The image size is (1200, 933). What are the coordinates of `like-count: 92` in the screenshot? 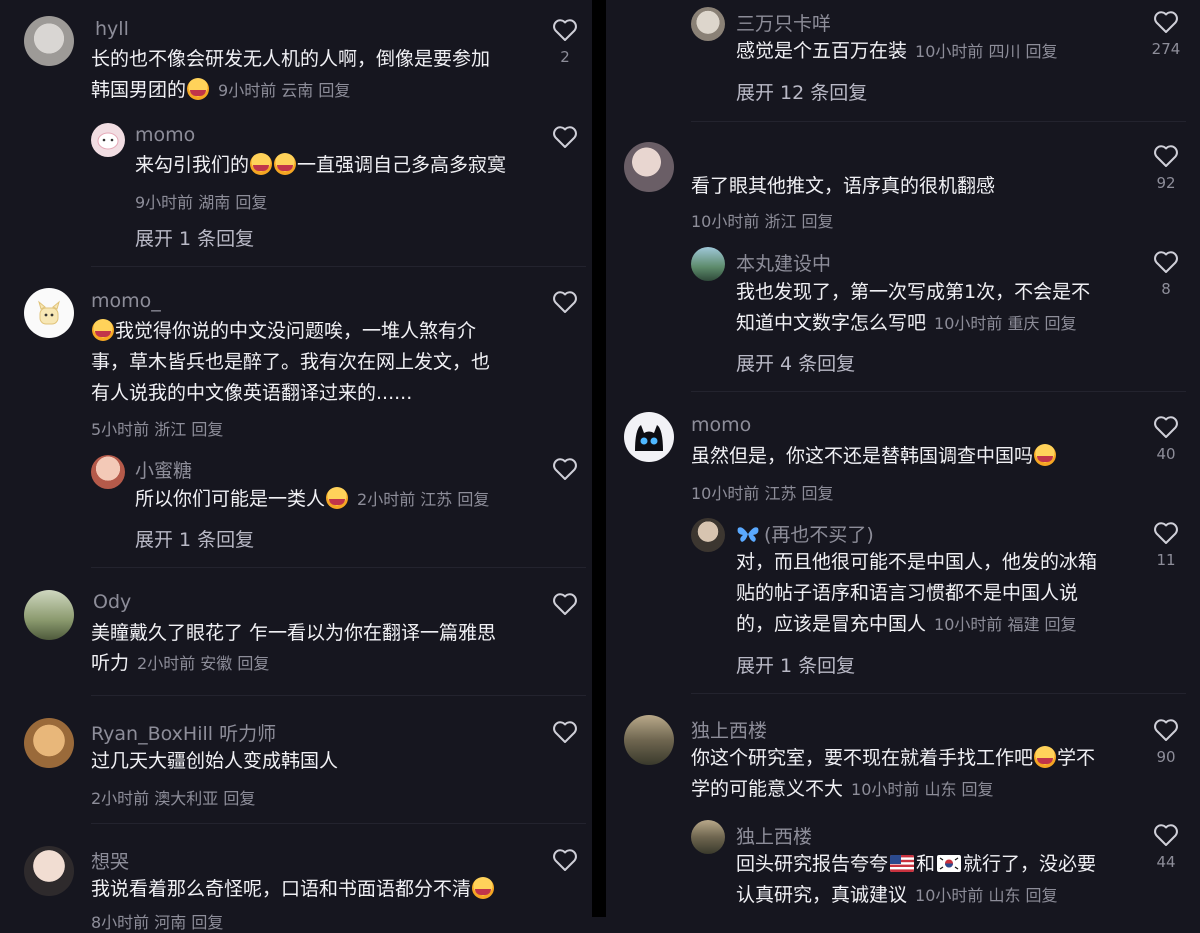 It's located at (1166, 183).